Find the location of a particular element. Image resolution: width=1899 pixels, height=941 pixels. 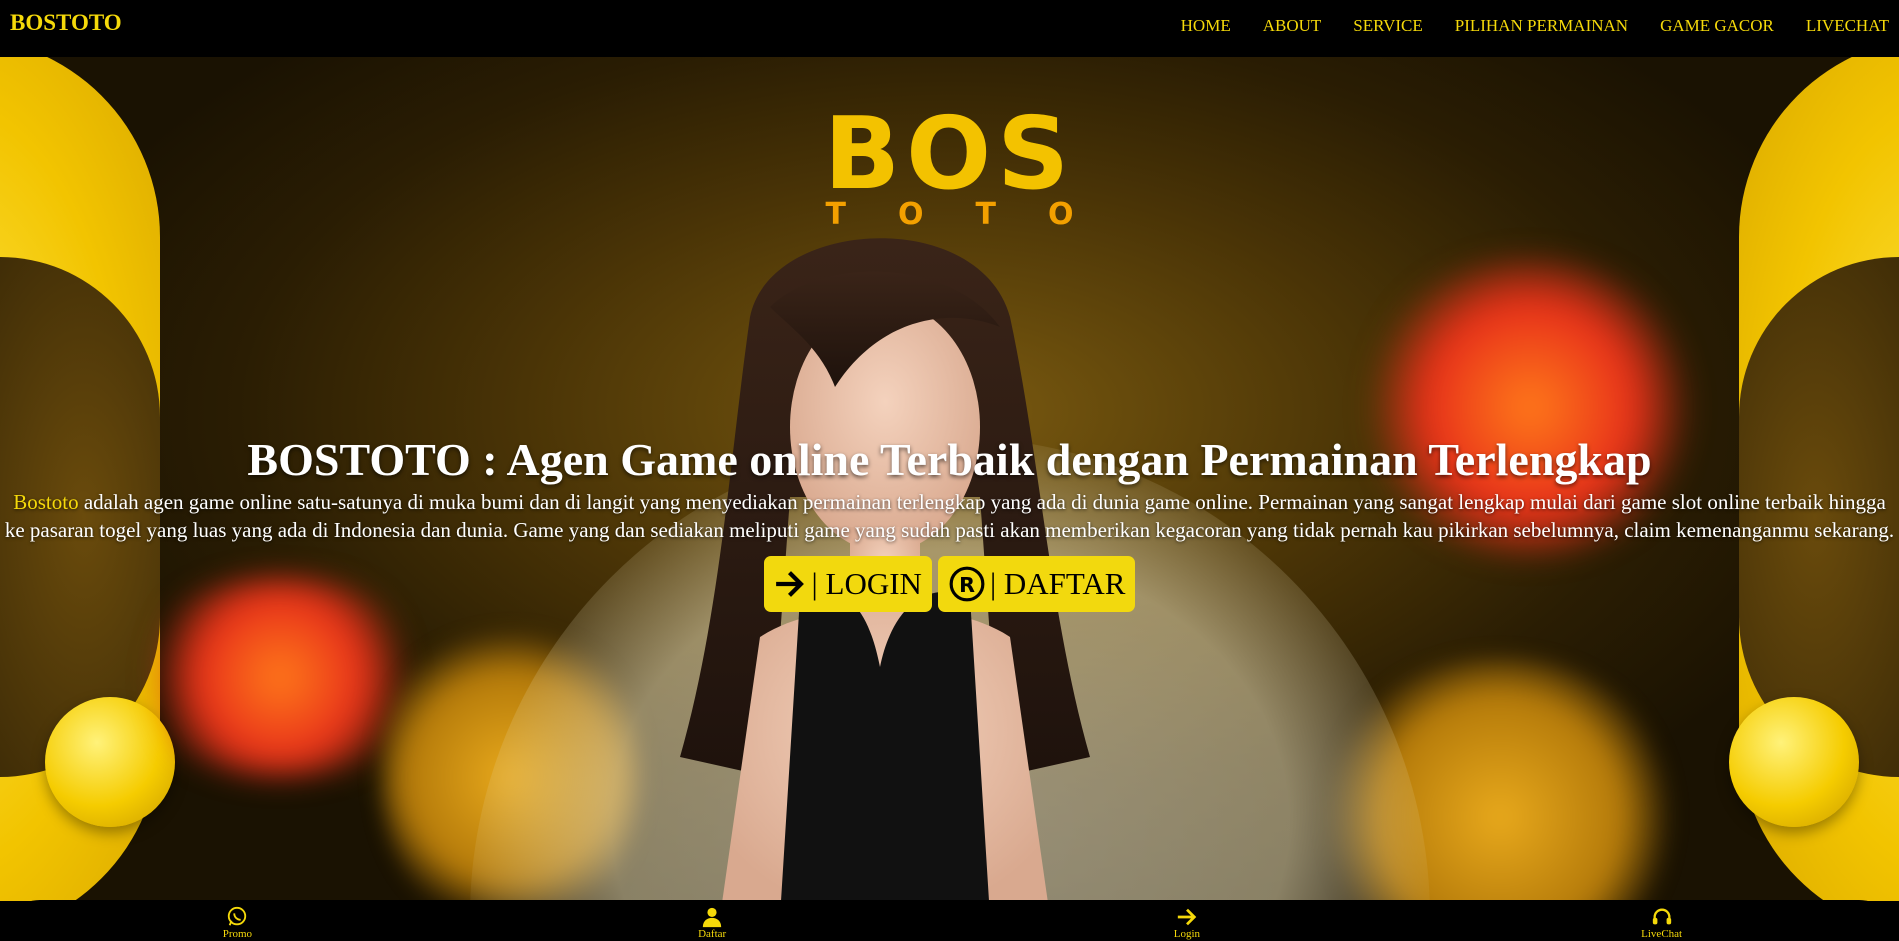

toto-logo: TOTO is located at coordinates (975, 214).